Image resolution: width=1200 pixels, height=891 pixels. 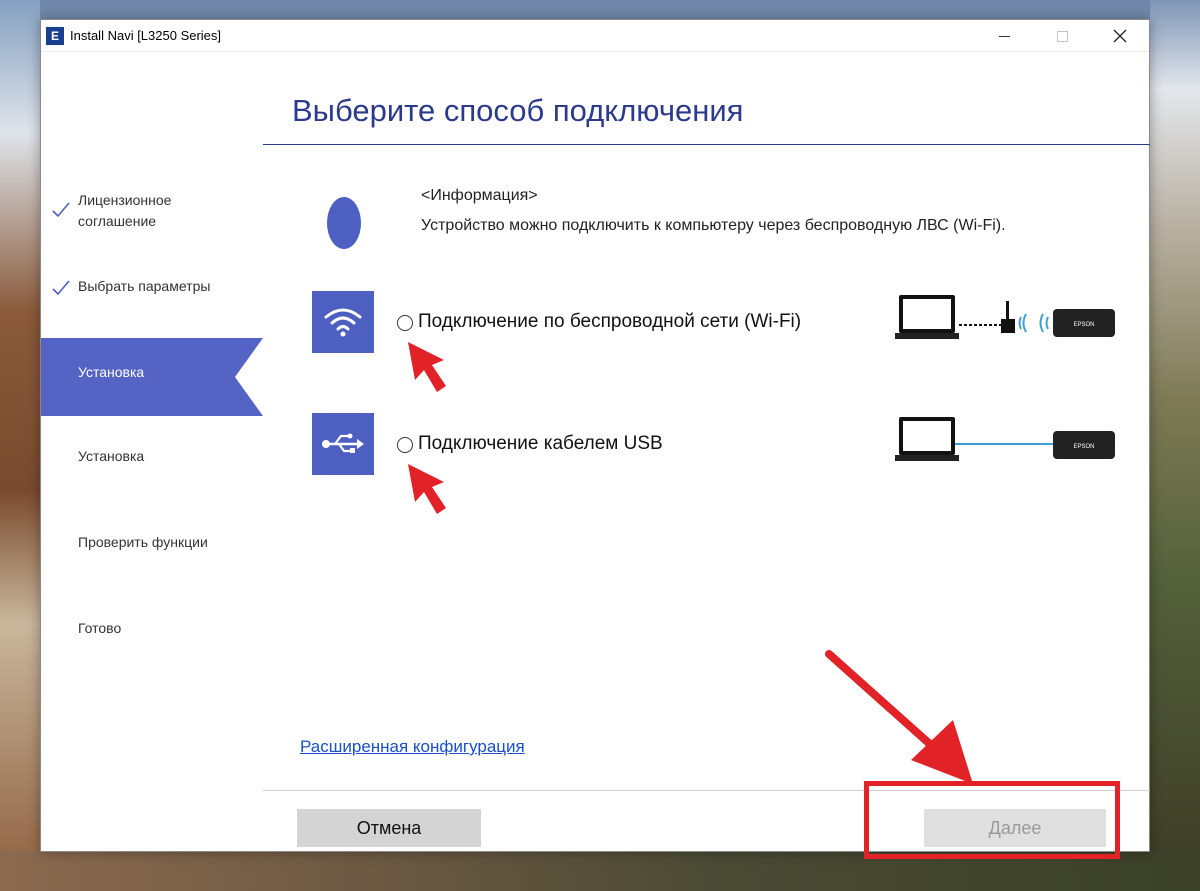 I want to click on close-button, so click(x=1120, y=36).